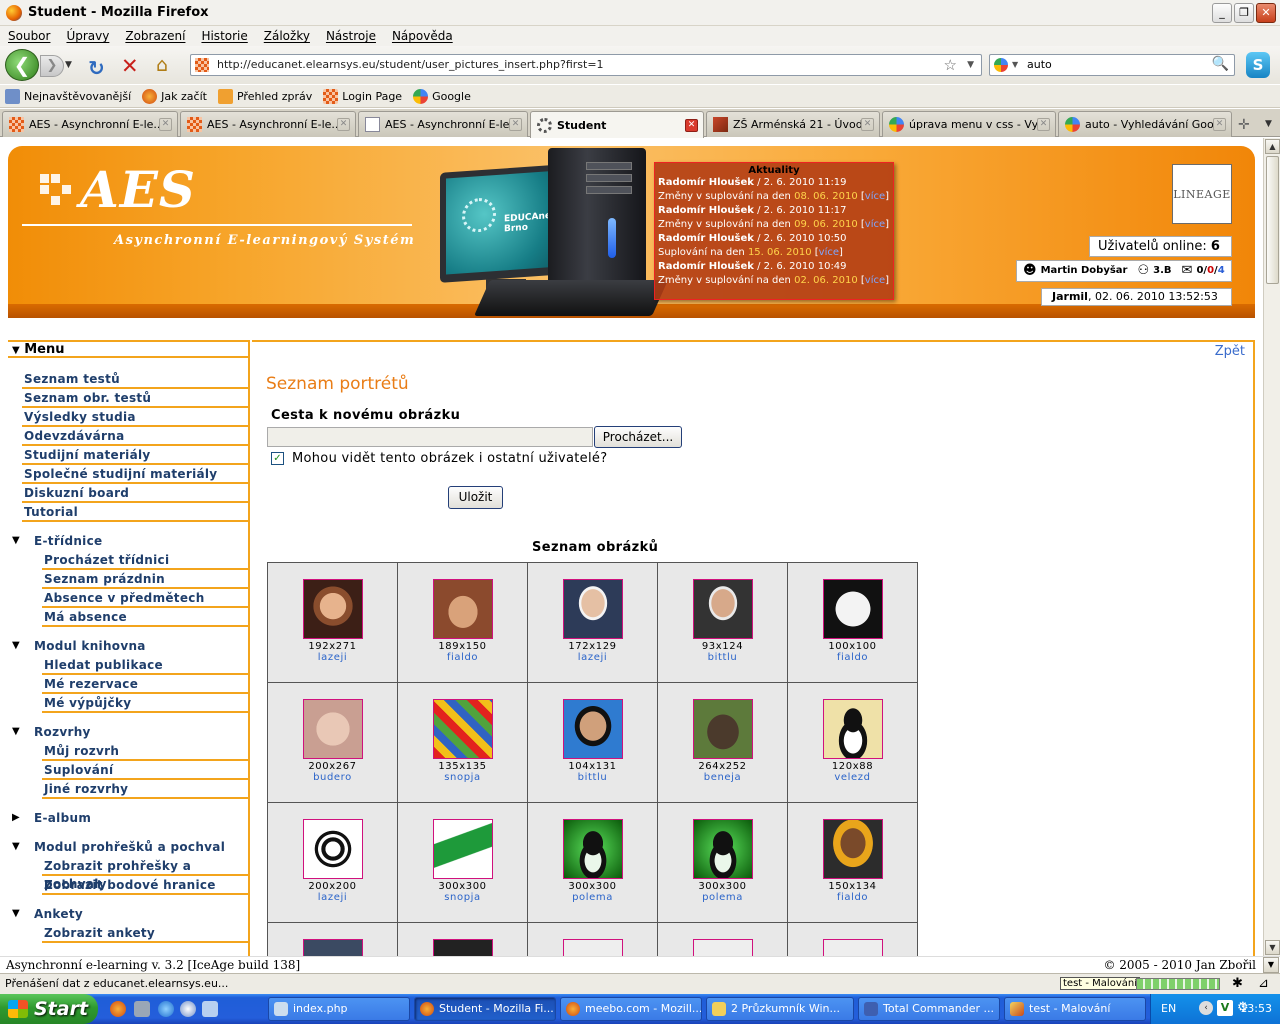 The width and height of the screenshot is (1280, 1024). Describe the element at coordinates (130, 66) in the screenshot. I see `stop-icon: ✕` at that location.